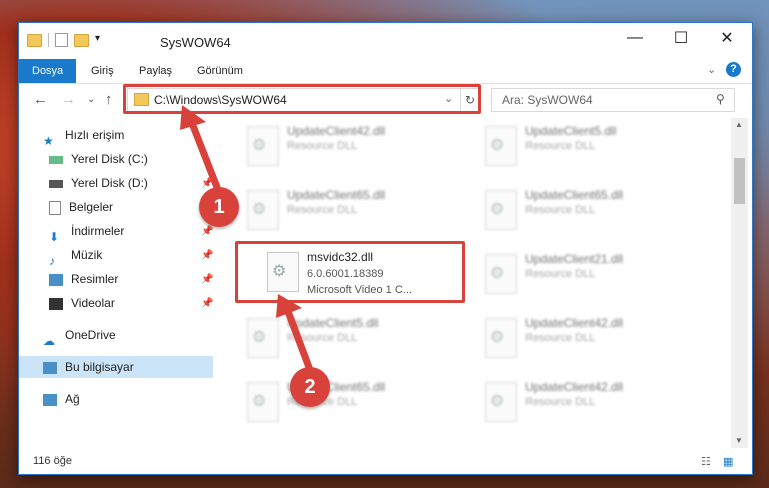 This screenshot has height=488, width=769. Describe the element at coordinates (635, 38) in the screenshot. I see `minimize-button: —` at that location.